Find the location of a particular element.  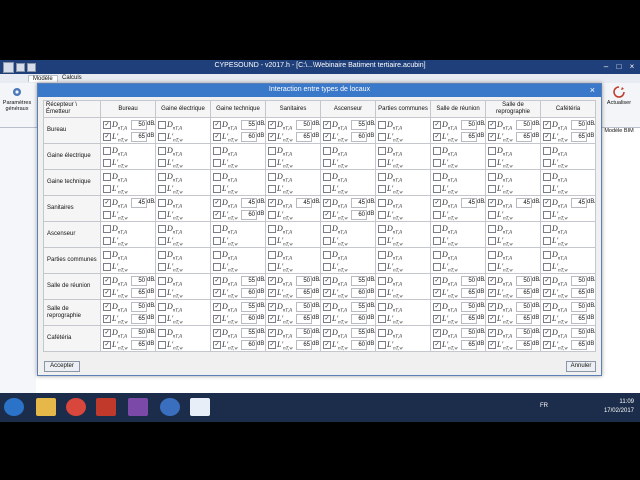

dnta-value-input: 55 is located at coordinates (359, 124).